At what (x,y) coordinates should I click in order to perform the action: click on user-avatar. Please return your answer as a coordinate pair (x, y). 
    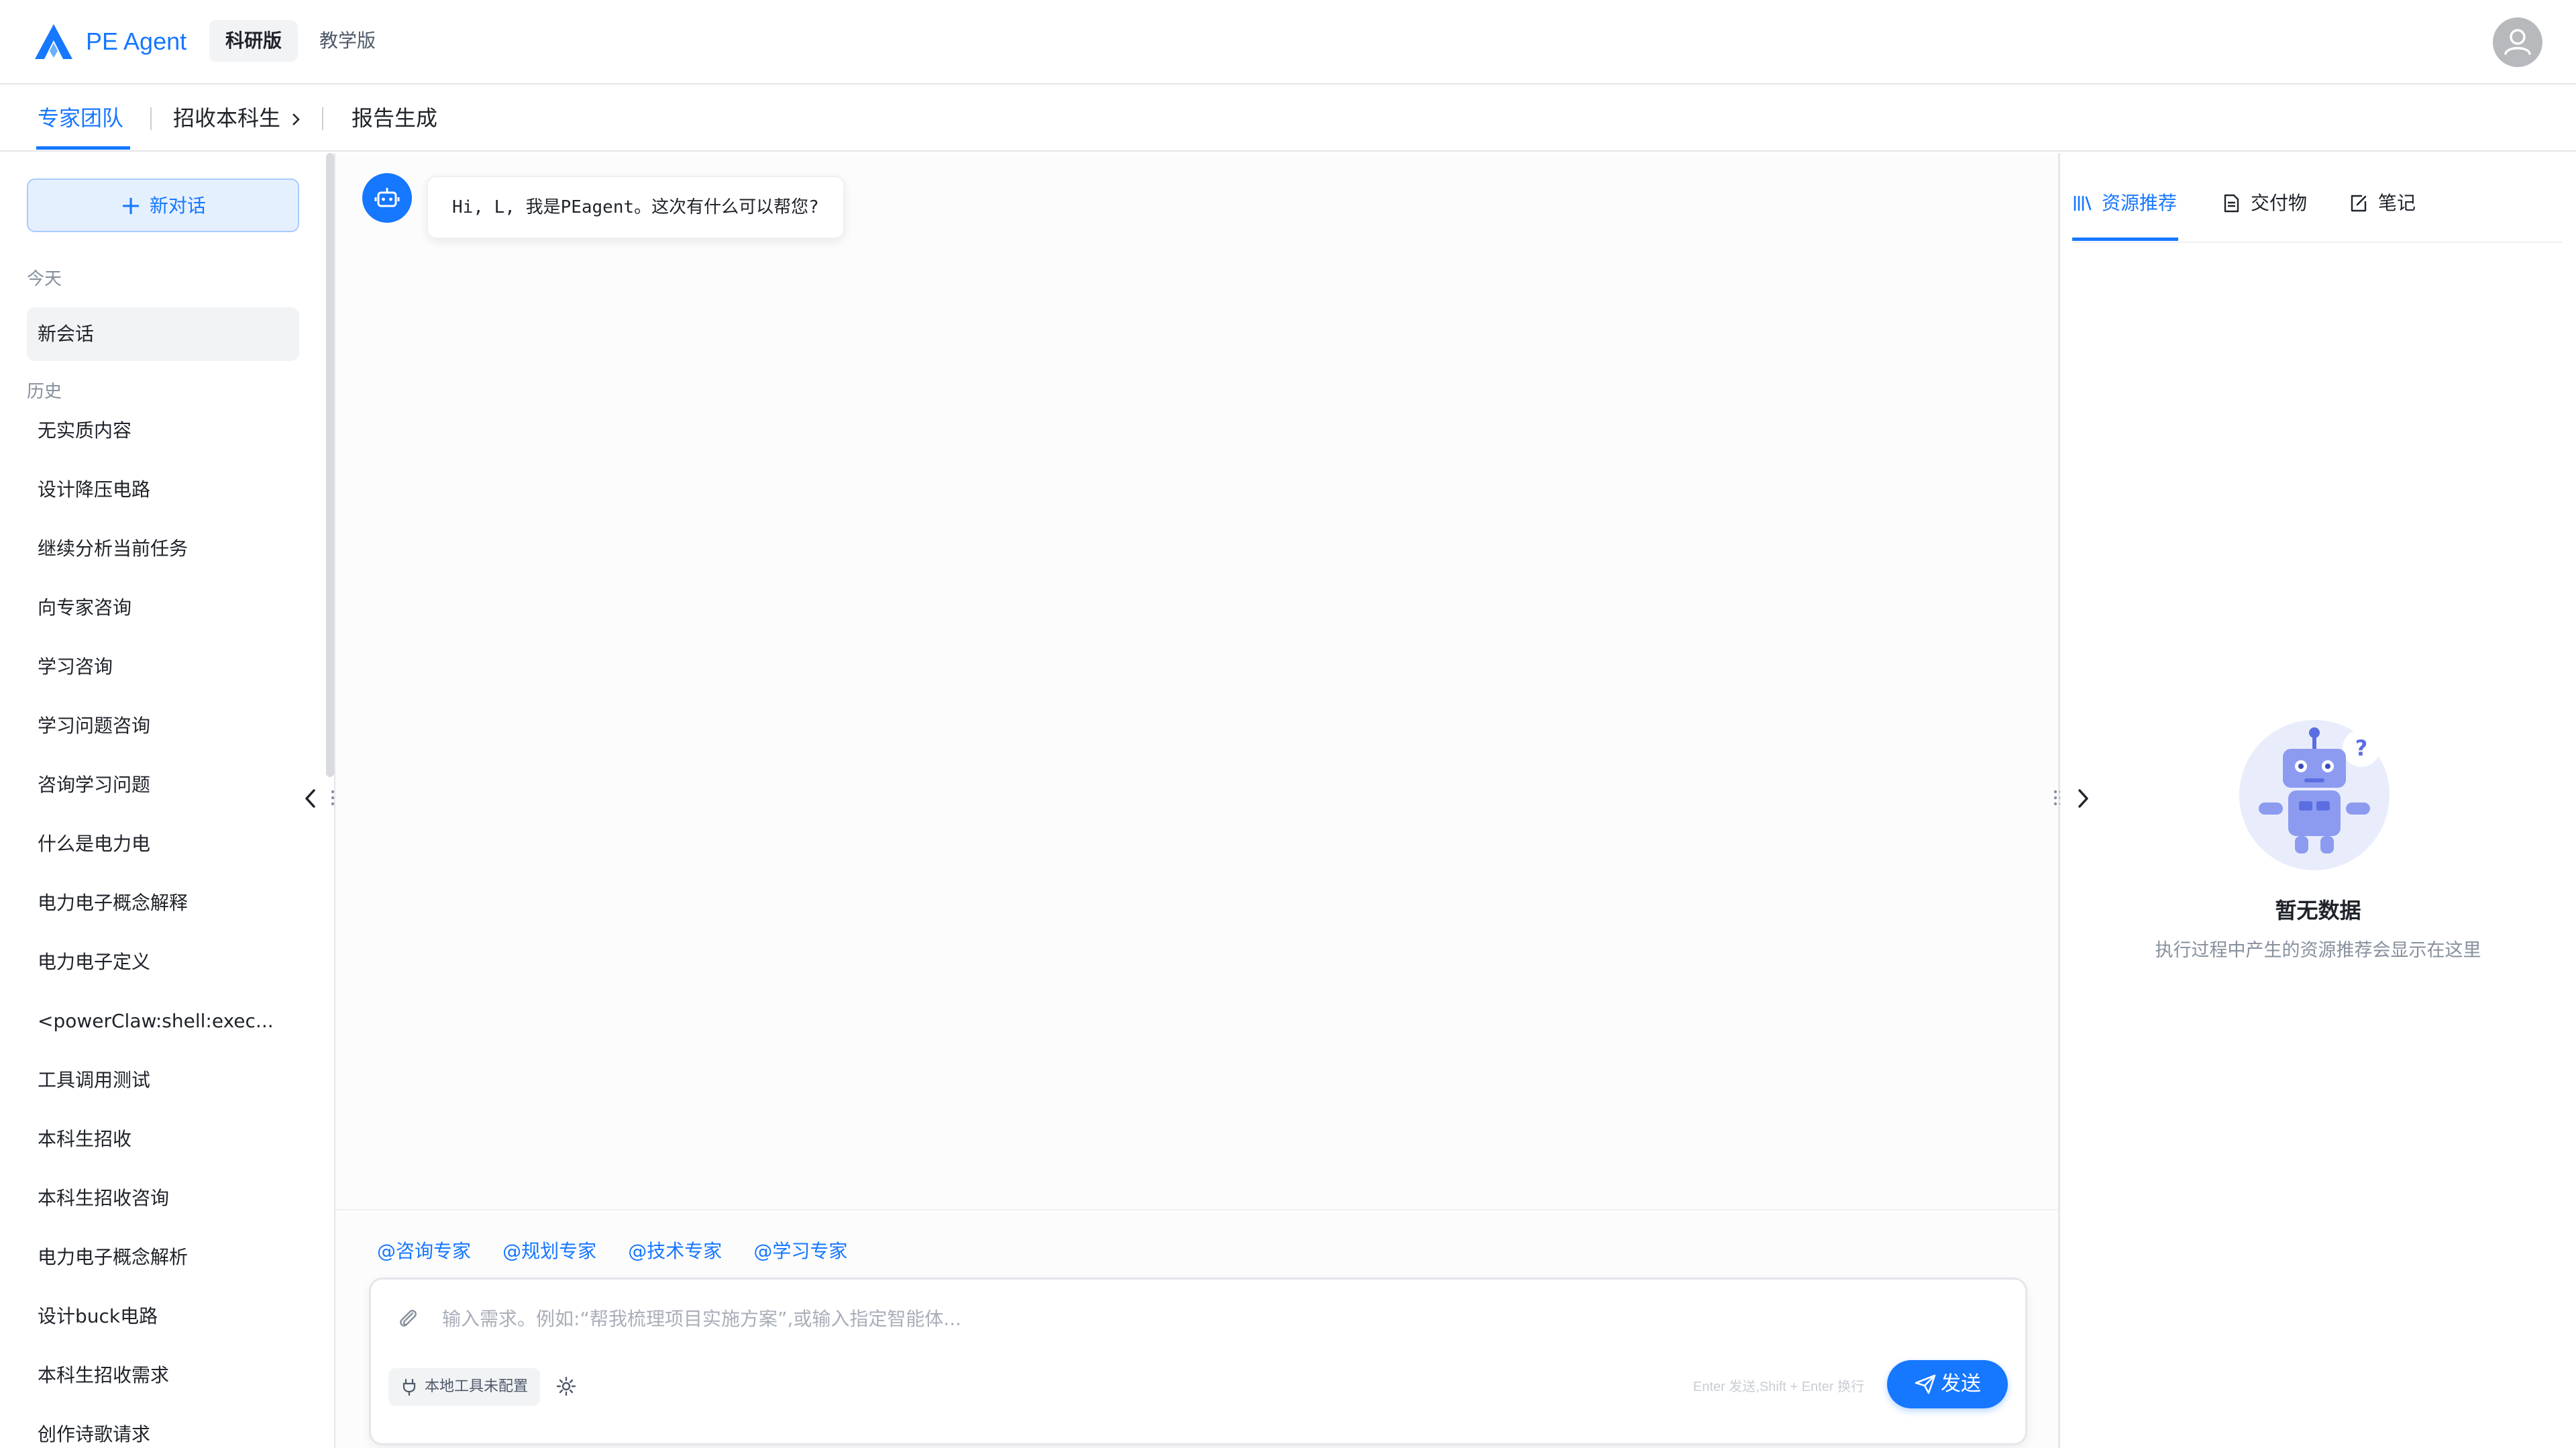
    Looking at the image, I should click on (2517, 42).